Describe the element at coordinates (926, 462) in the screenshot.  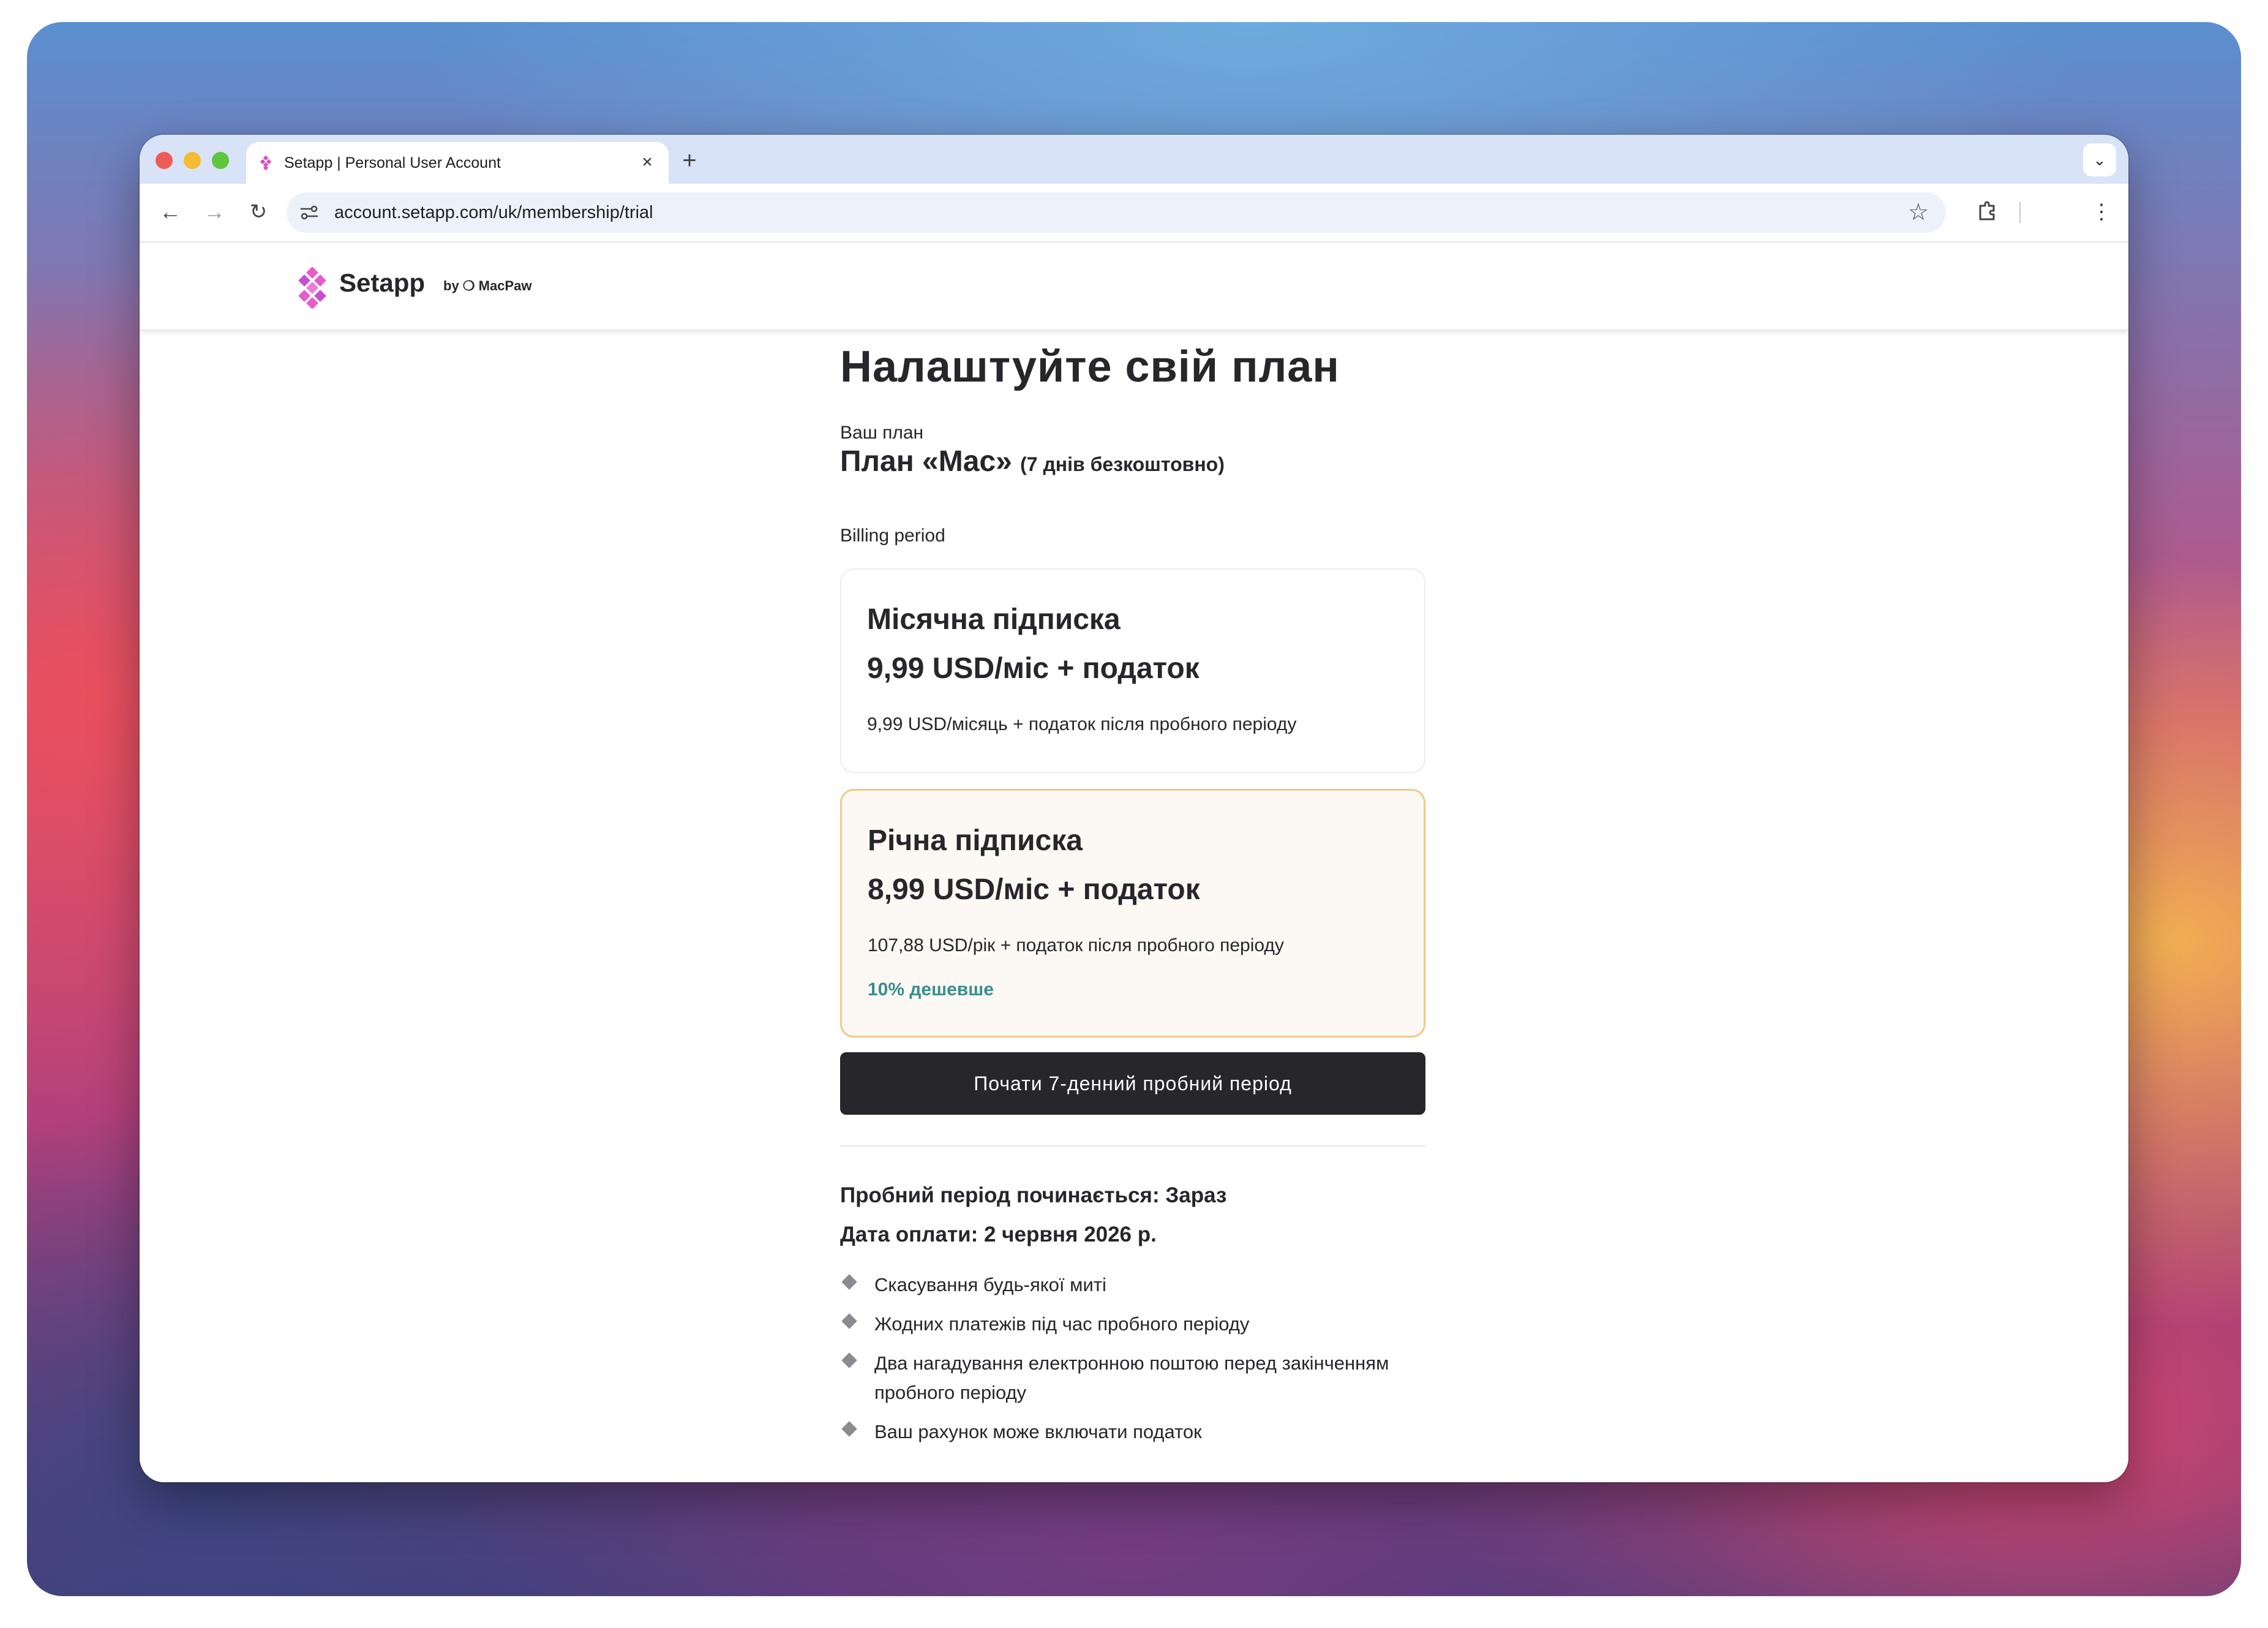
I see `plan-name-text: План «Mac»` at that location.